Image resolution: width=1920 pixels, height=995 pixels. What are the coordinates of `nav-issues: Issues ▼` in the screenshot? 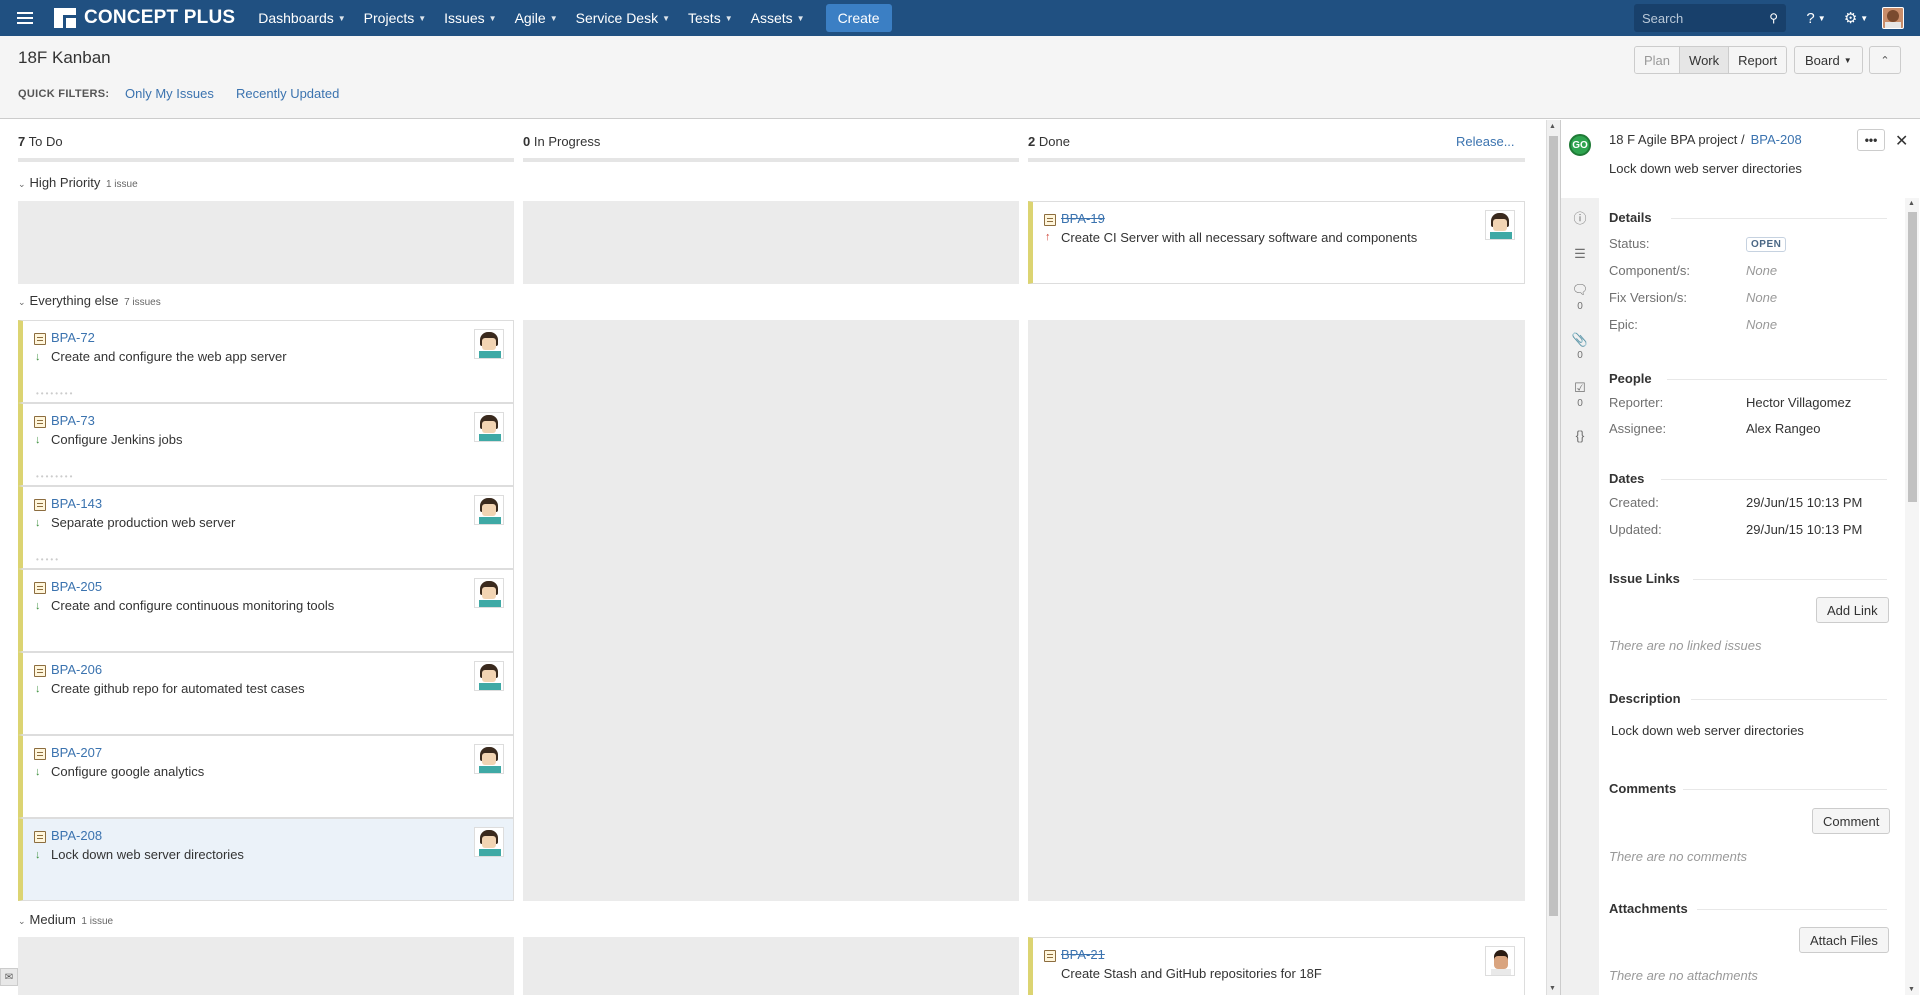 It's located at (470, 18).